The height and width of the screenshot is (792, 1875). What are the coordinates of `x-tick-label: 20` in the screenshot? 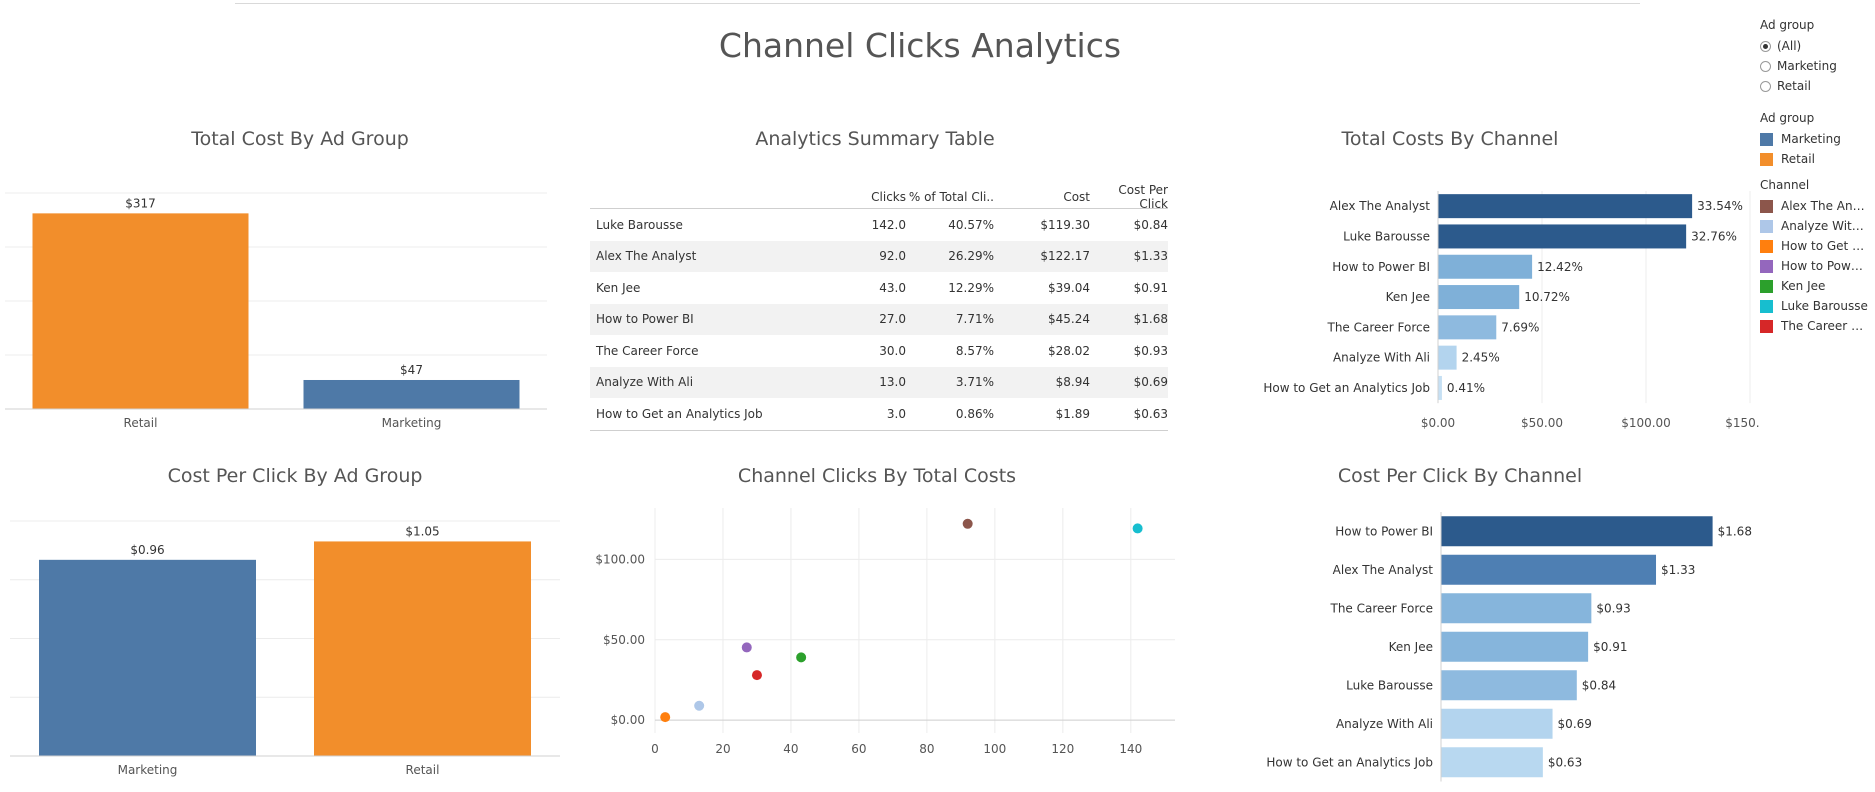 It's located at (722, 749).